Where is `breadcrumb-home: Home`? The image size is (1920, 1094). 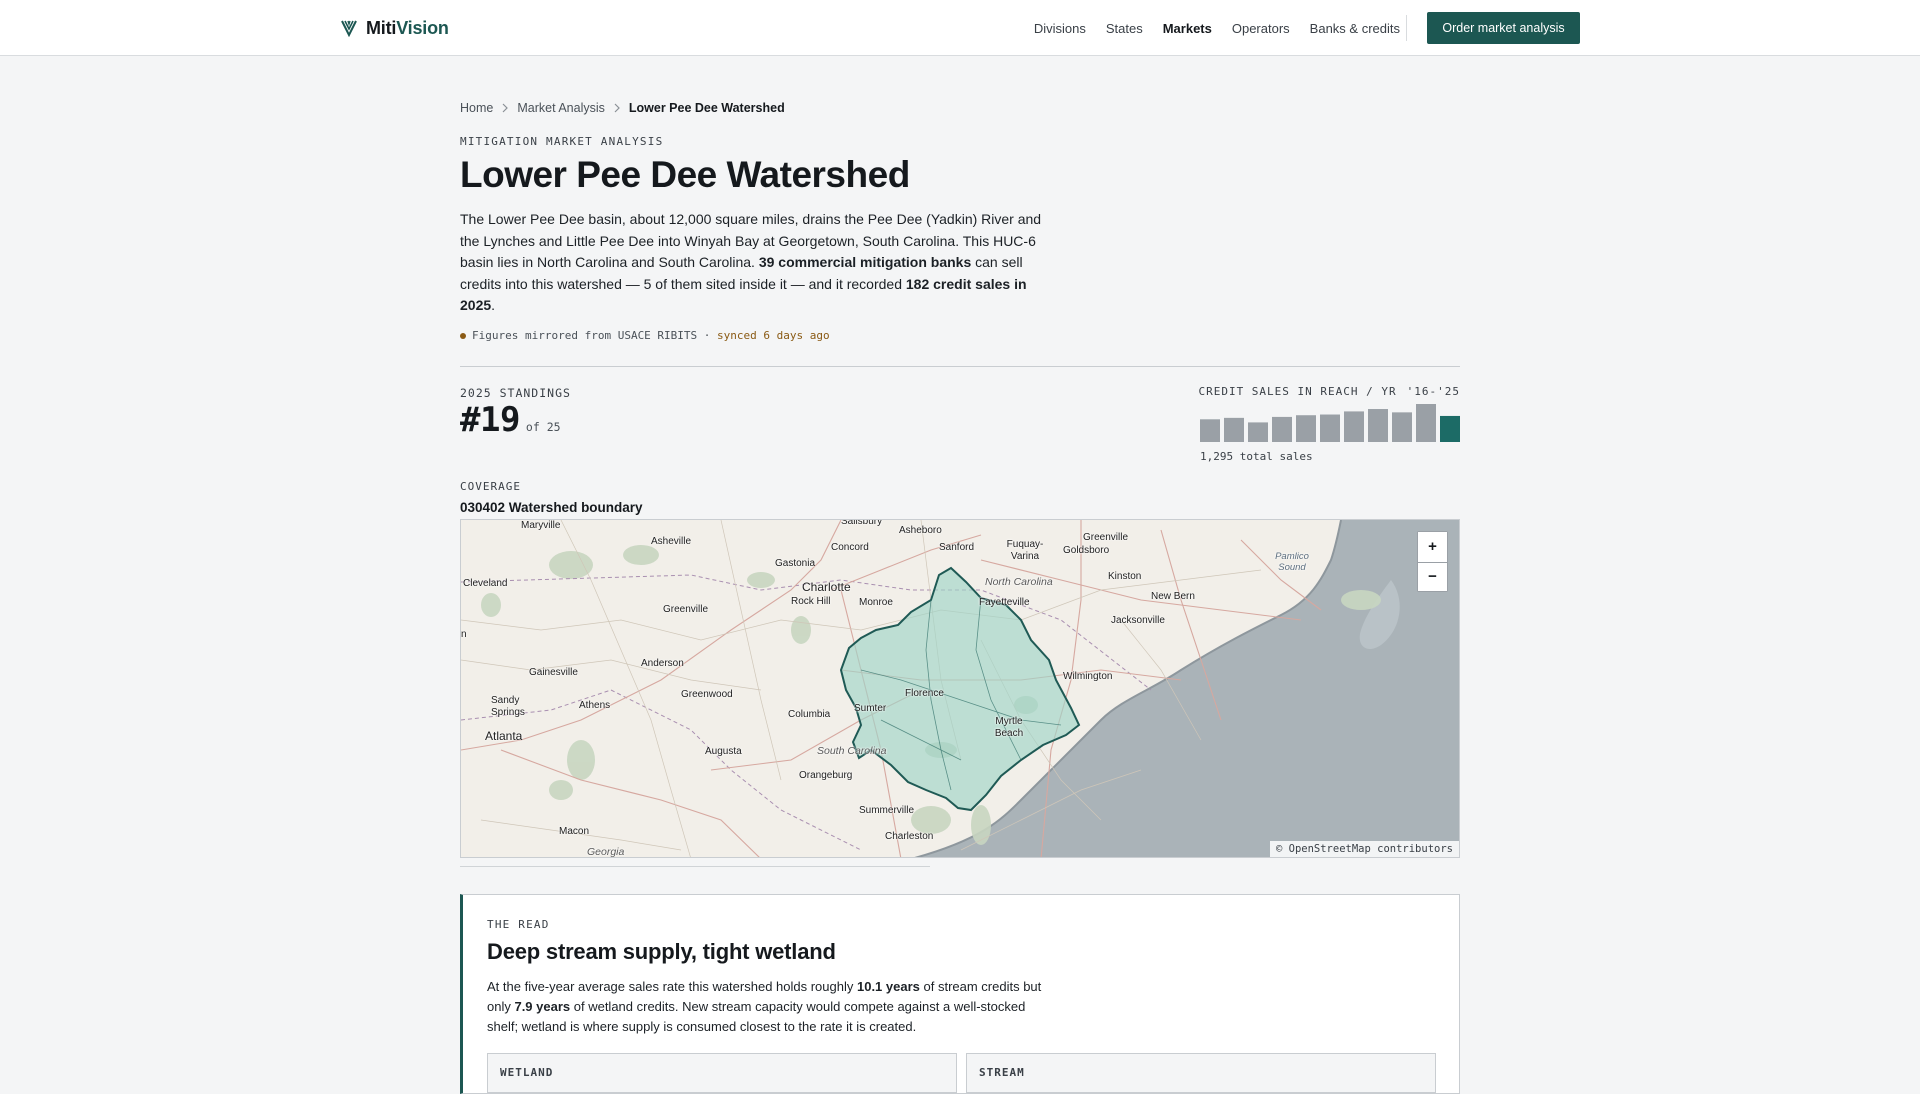
breadcrumb-home: Home is located at coordinates (476, 108).